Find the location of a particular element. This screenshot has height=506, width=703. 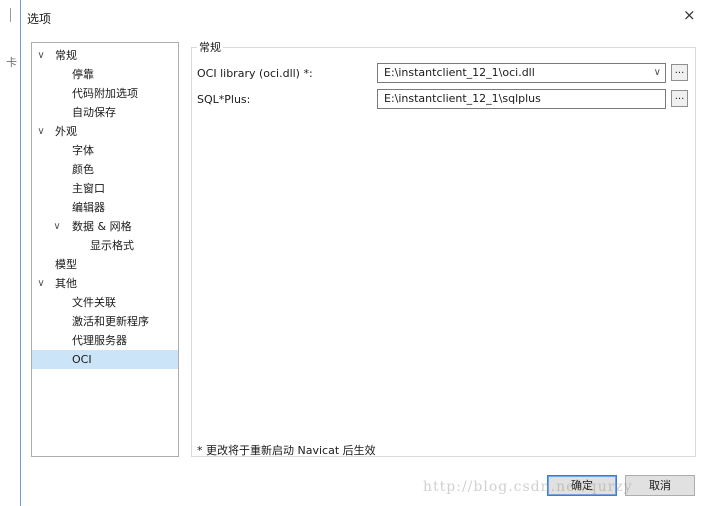

tree-item-proxy-server: 代理服务器 is located at coordinates (99, 340).